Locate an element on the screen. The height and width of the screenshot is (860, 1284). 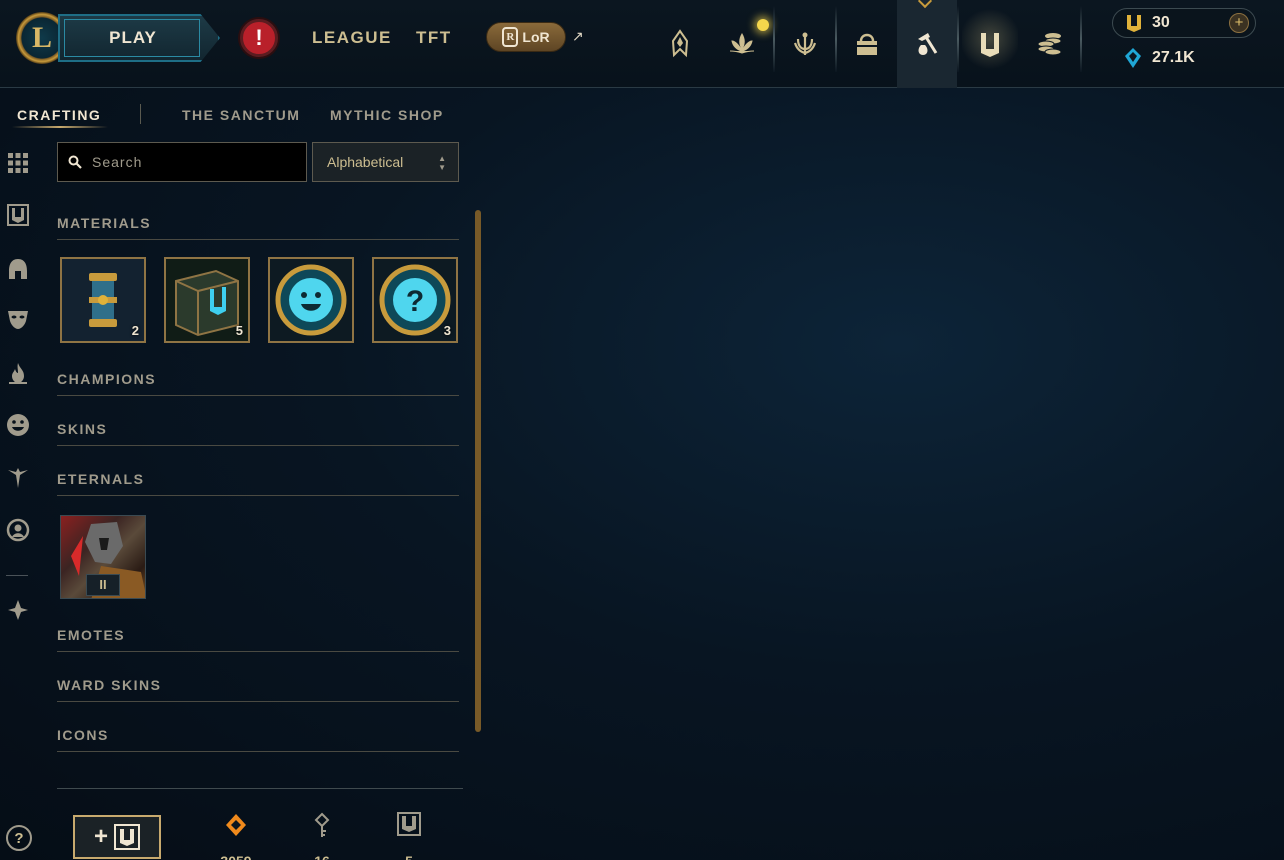
material-tile-capsule: 2 is located at coordinates (103, 300).